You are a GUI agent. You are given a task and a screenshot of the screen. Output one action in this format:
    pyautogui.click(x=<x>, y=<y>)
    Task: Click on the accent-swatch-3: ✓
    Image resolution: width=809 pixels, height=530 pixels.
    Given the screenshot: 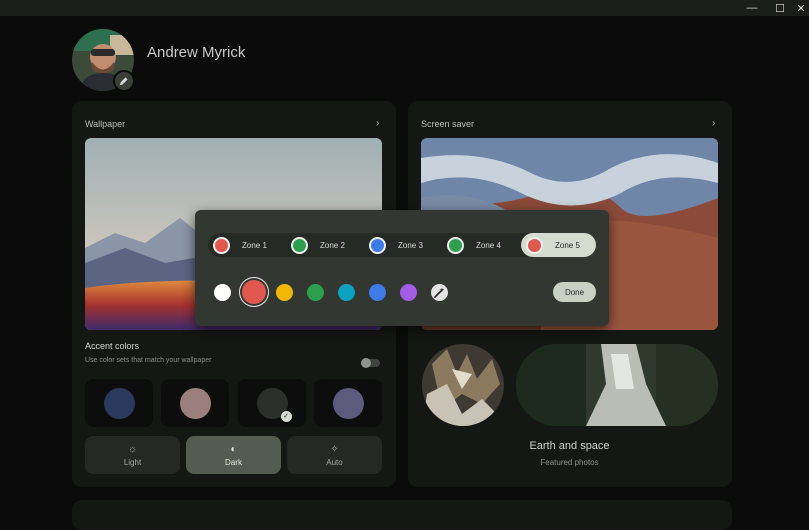 What is the action you would take?
    pyautogui.click(x=272, y=403)
    